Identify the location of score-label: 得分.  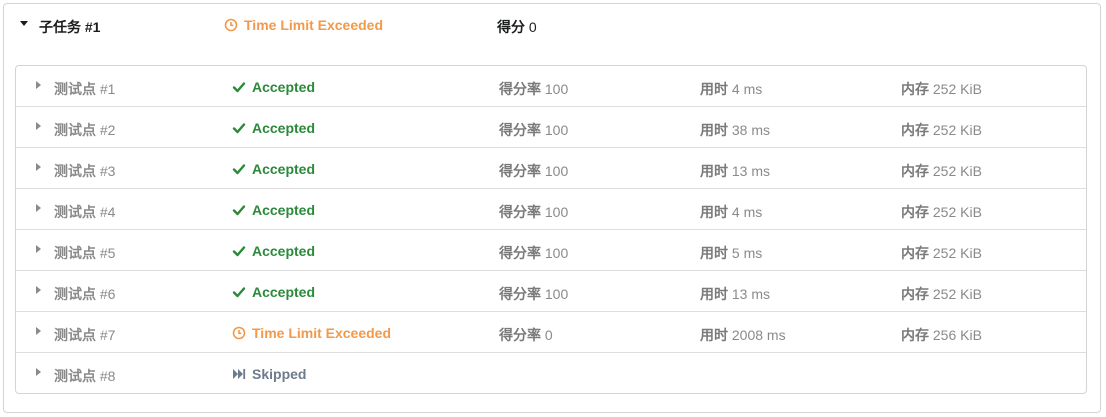
(511, 27).